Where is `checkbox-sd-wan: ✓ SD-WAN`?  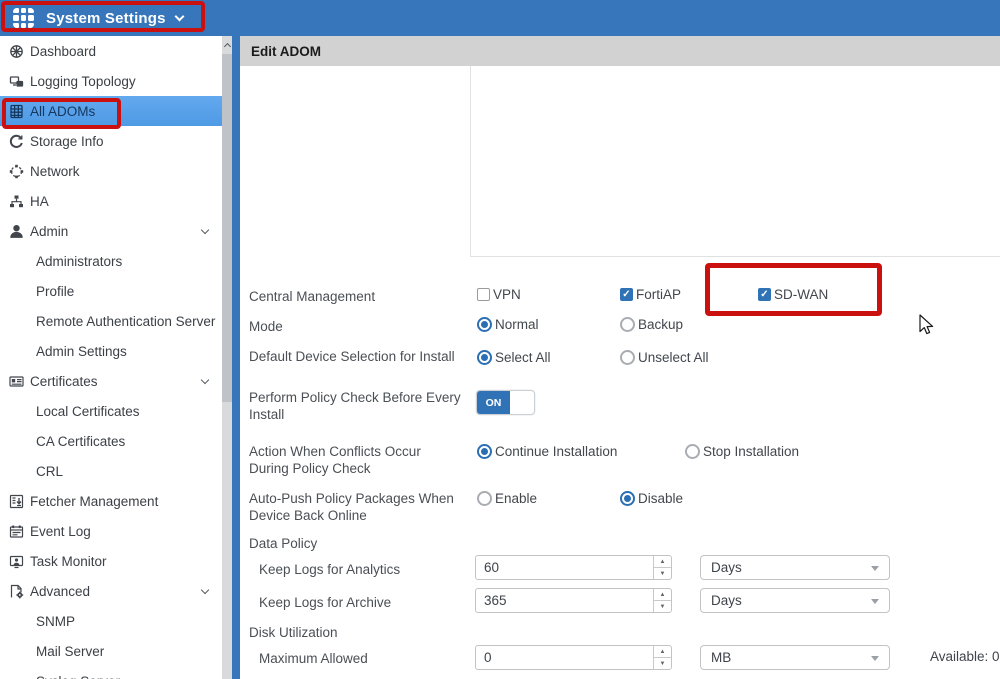
checkbox-sd-wan: ✓ SD-WAN is located at coordinates (793, 294).